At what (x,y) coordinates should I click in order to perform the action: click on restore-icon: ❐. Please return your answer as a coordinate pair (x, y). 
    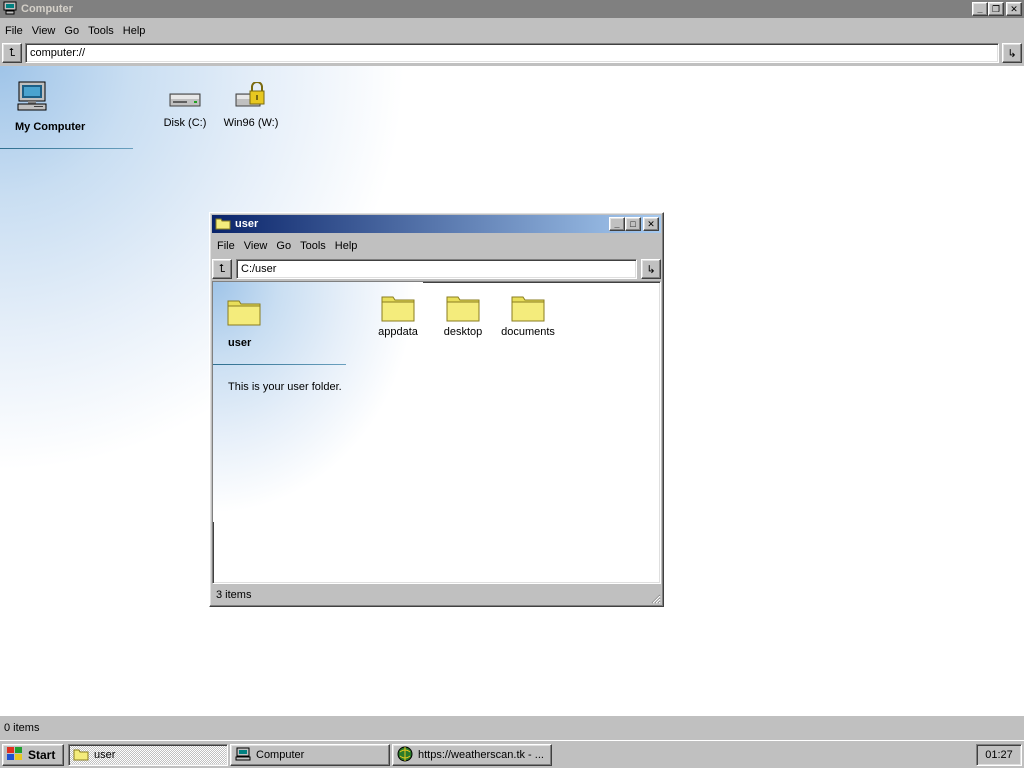
    Looking at the image, I should click on (996, 8).